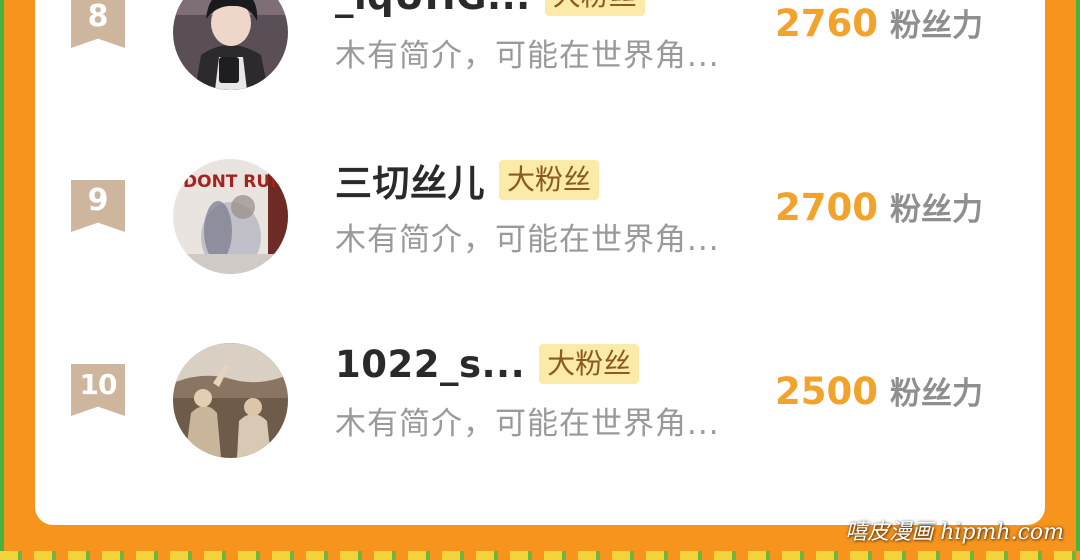 The width and height of the screenshot is (1080, 560). Describe the element at coordinates (2, 280) in the screenshot. I see `left-edge-decoration` at that location.